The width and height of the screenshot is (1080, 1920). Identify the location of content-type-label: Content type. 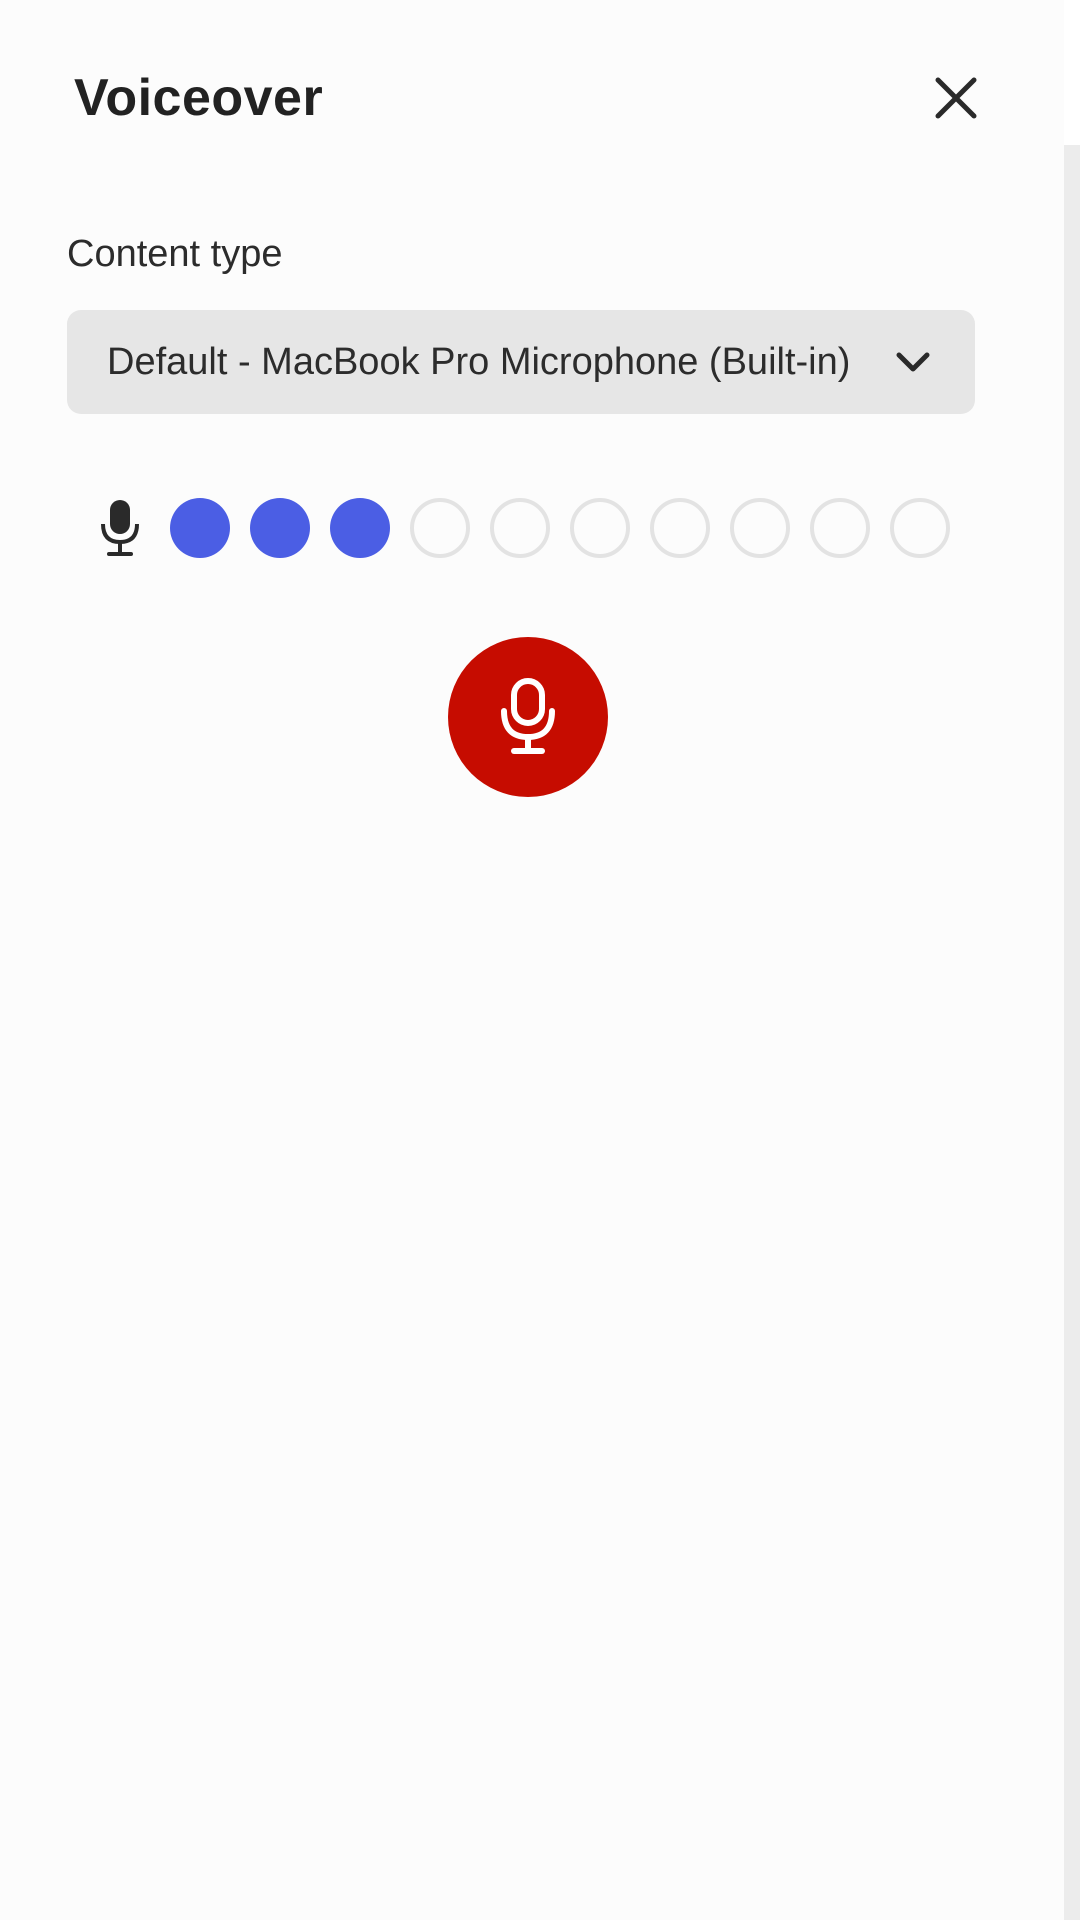
(175, 254).